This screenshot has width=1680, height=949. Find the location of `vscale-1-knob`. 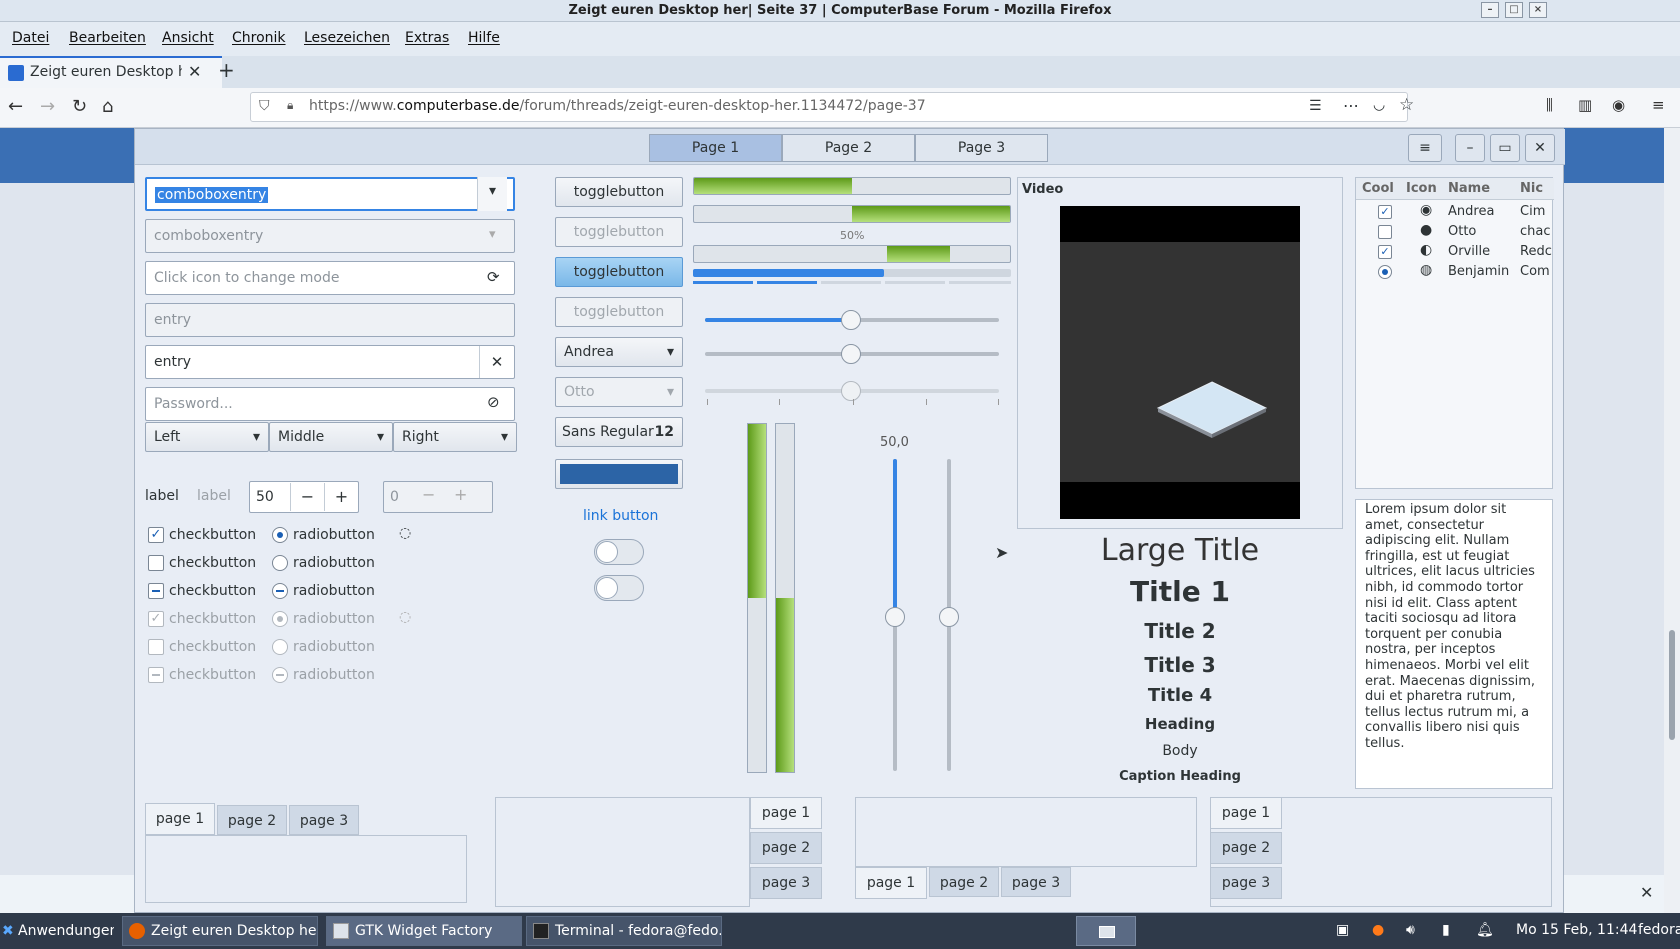

vscale-1-knob is located at coordinates (895, 617).